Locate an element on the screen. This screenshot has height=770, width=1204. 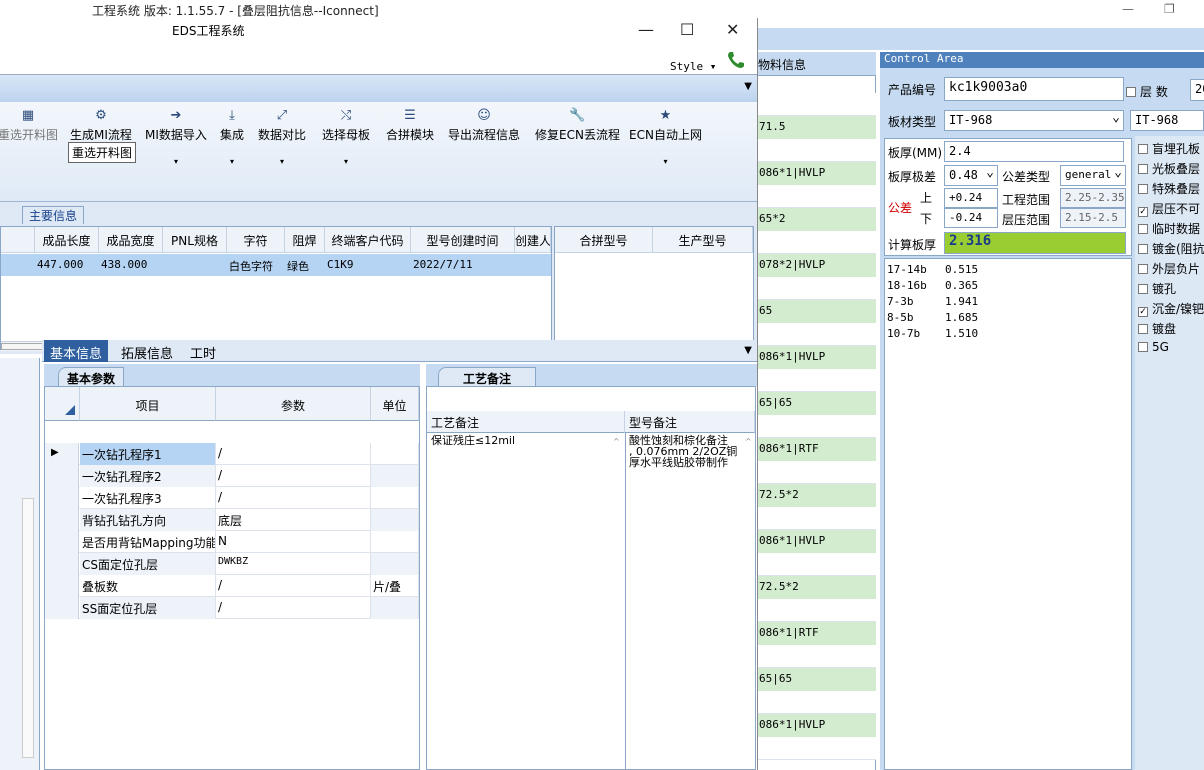
tab-dropdown-icon: ▼ is located at coordinates (748, 350).